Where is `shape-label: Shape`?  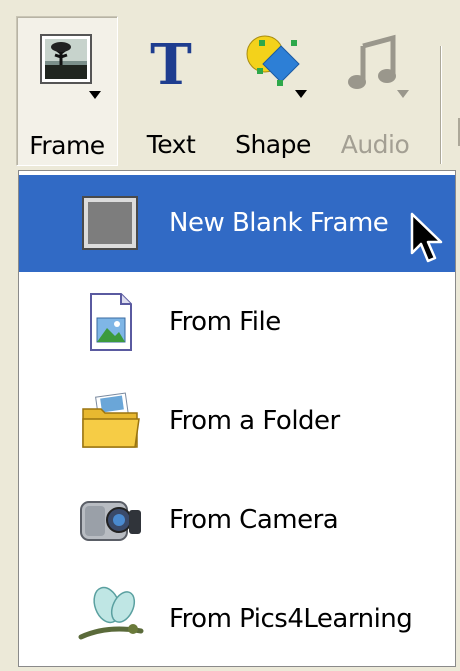 shape-label: Shape is located at coordinates (273, 144).